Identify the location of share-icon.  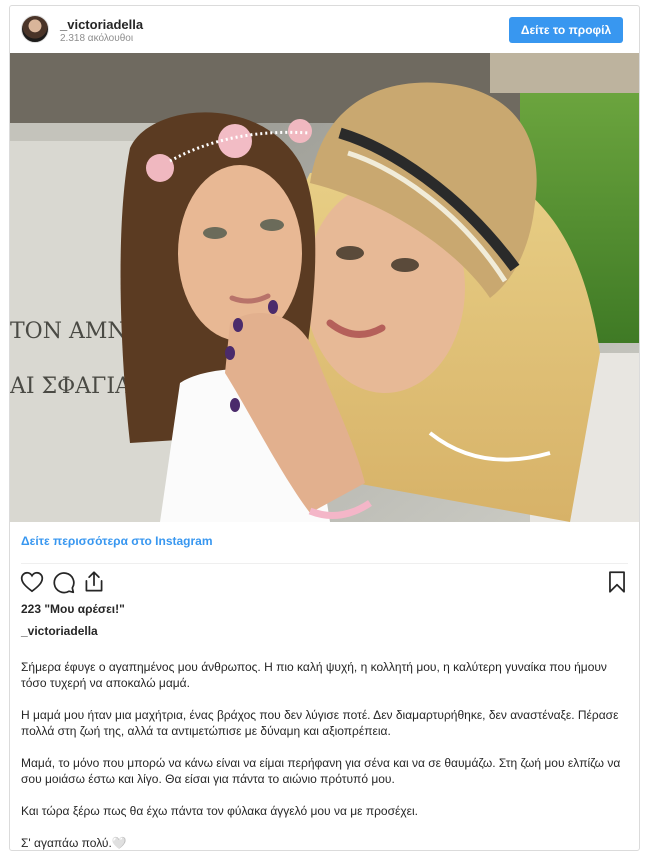
(94, 582).